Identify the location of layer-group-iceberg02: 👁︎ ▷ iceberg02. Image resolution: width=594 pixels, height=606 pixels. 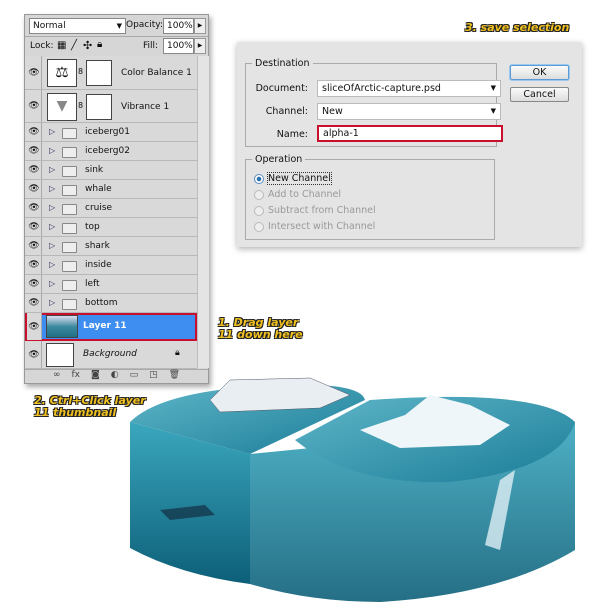
(111, 151).